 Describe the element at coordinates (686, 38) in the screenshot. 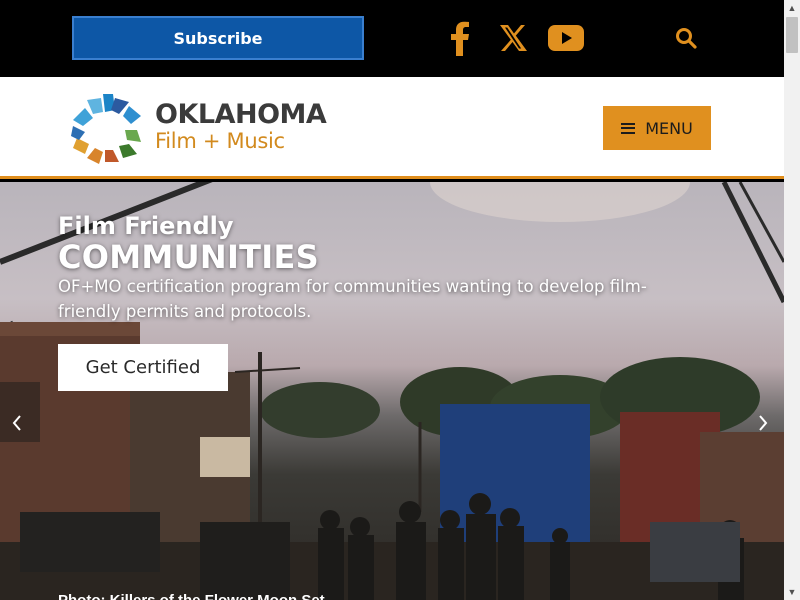

I see `search-icon` at that location.